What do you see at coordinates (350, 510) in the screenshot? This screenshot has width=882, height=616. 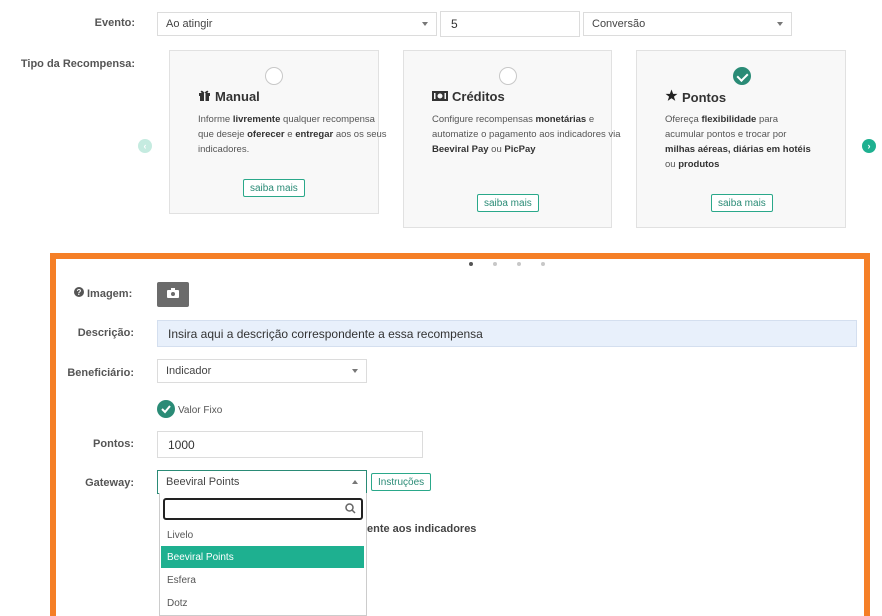 I see `search-icon` at bounding box center [350, 510].